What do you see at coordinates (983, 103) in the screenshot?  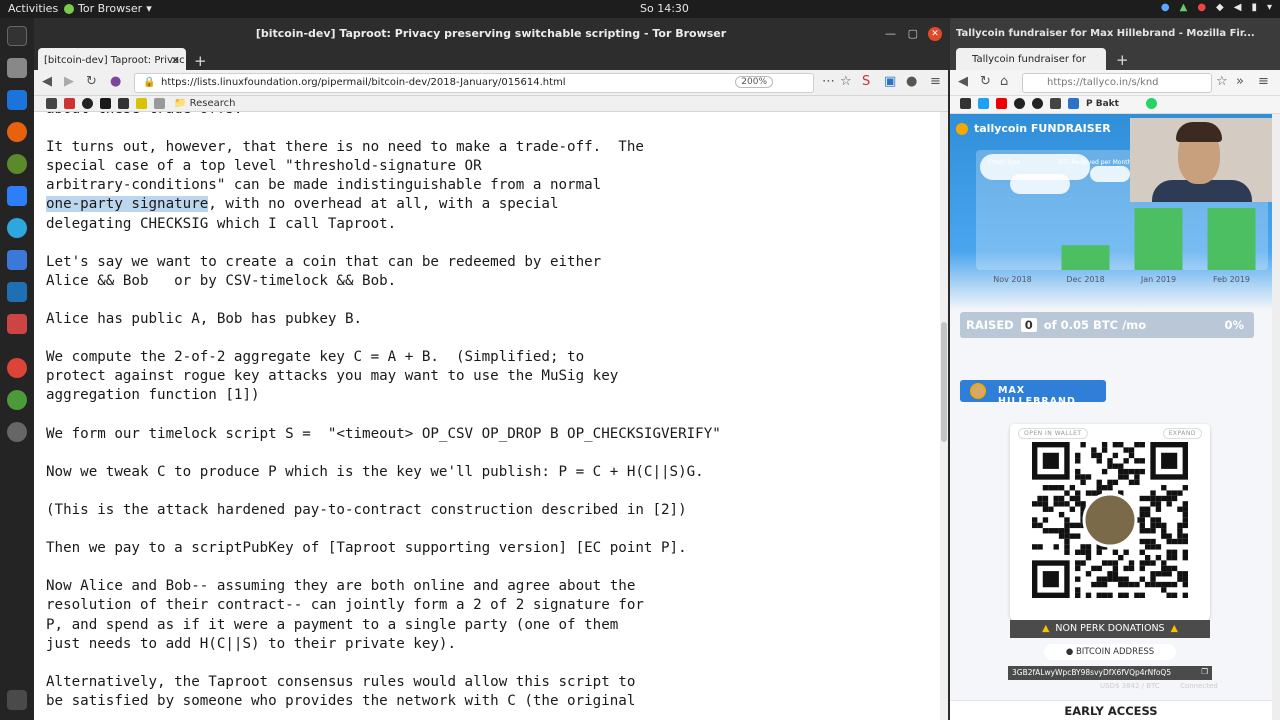 I see `twitter-icon` at bounding box center [983, 103].